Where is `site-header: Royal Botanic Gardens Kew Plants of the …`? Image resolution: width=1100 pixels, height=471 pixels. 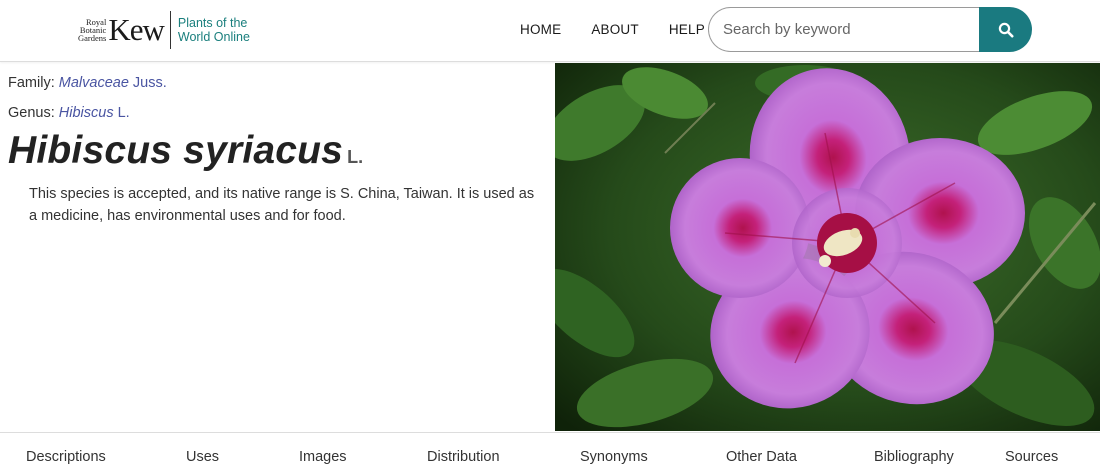 site-header: Royal Botanic Gardens Kew Plants of the … is located at coordinates (550, 31).